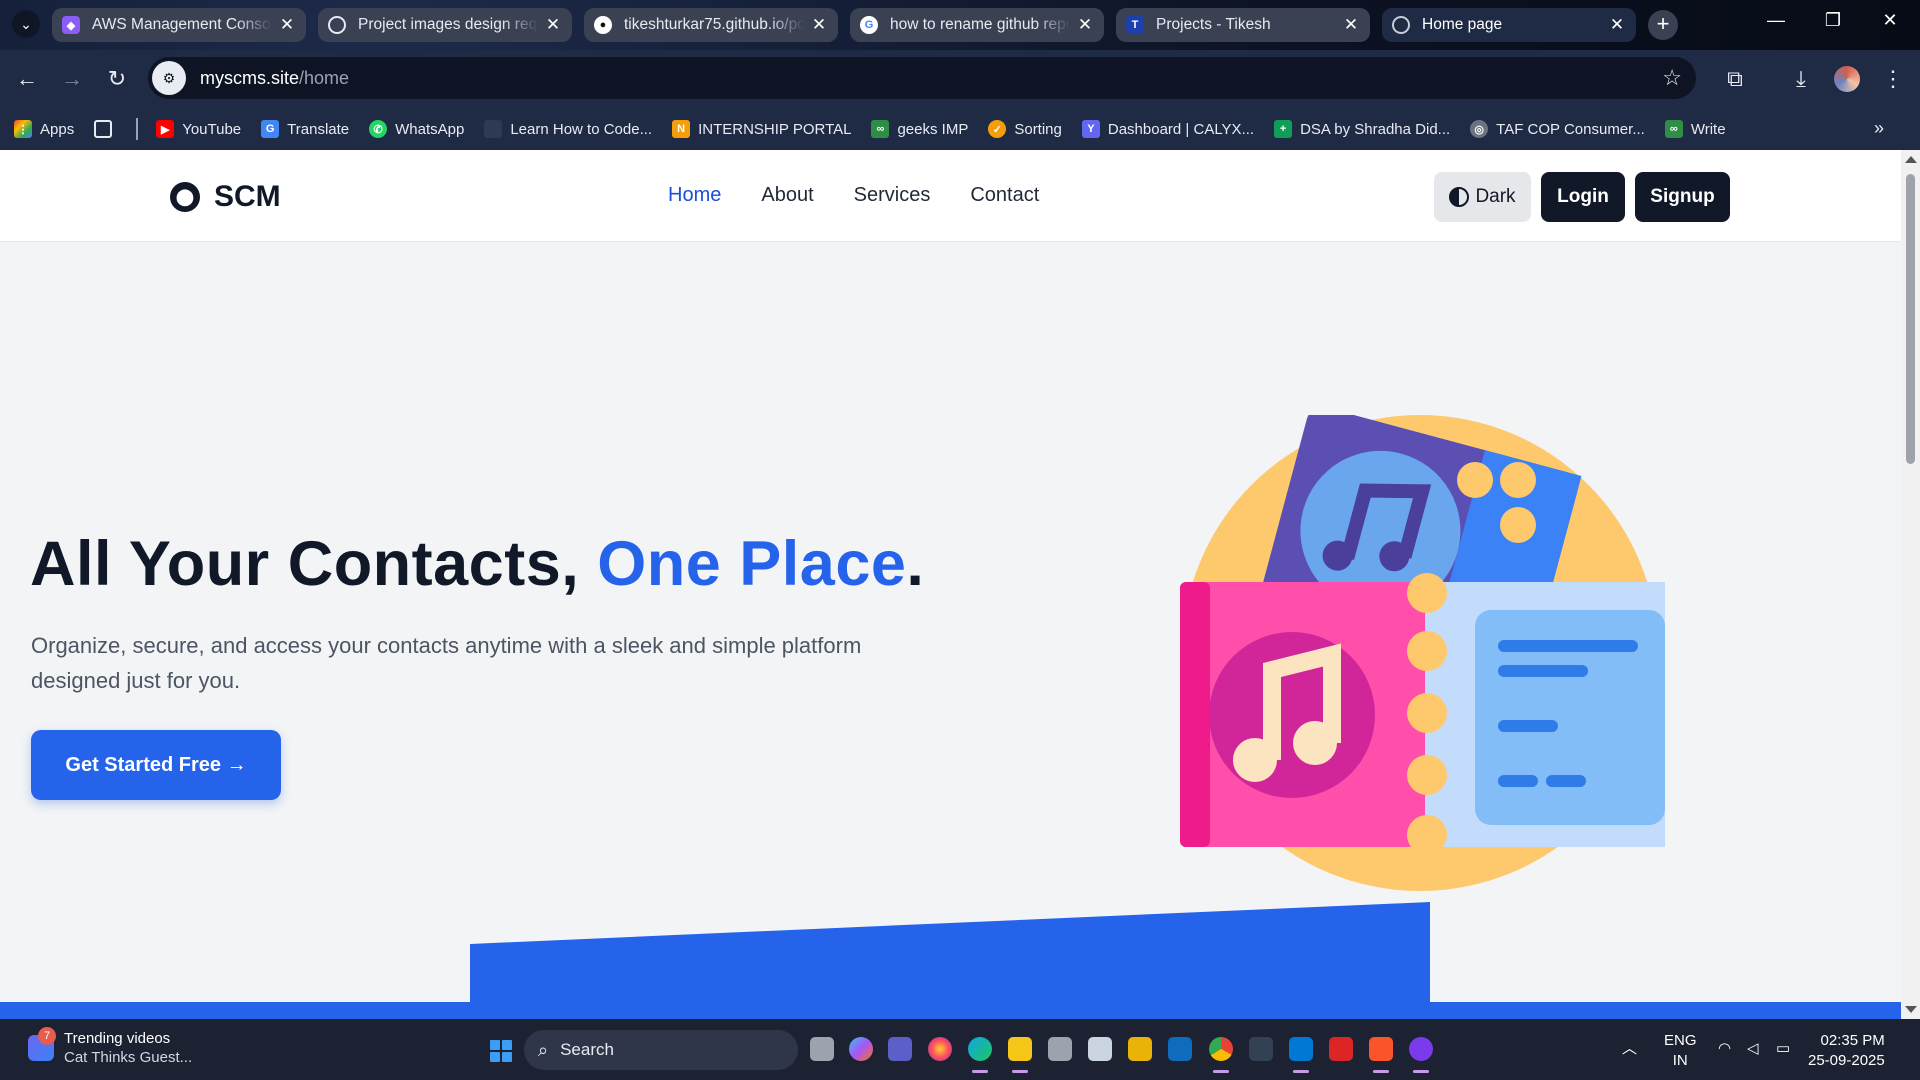 This screenshot has width=1920, height=1080. What do you see at coordinates (318, 129) in the screenshot?
I see `bookmark-label: Translate` at bounding box center [318, 129].